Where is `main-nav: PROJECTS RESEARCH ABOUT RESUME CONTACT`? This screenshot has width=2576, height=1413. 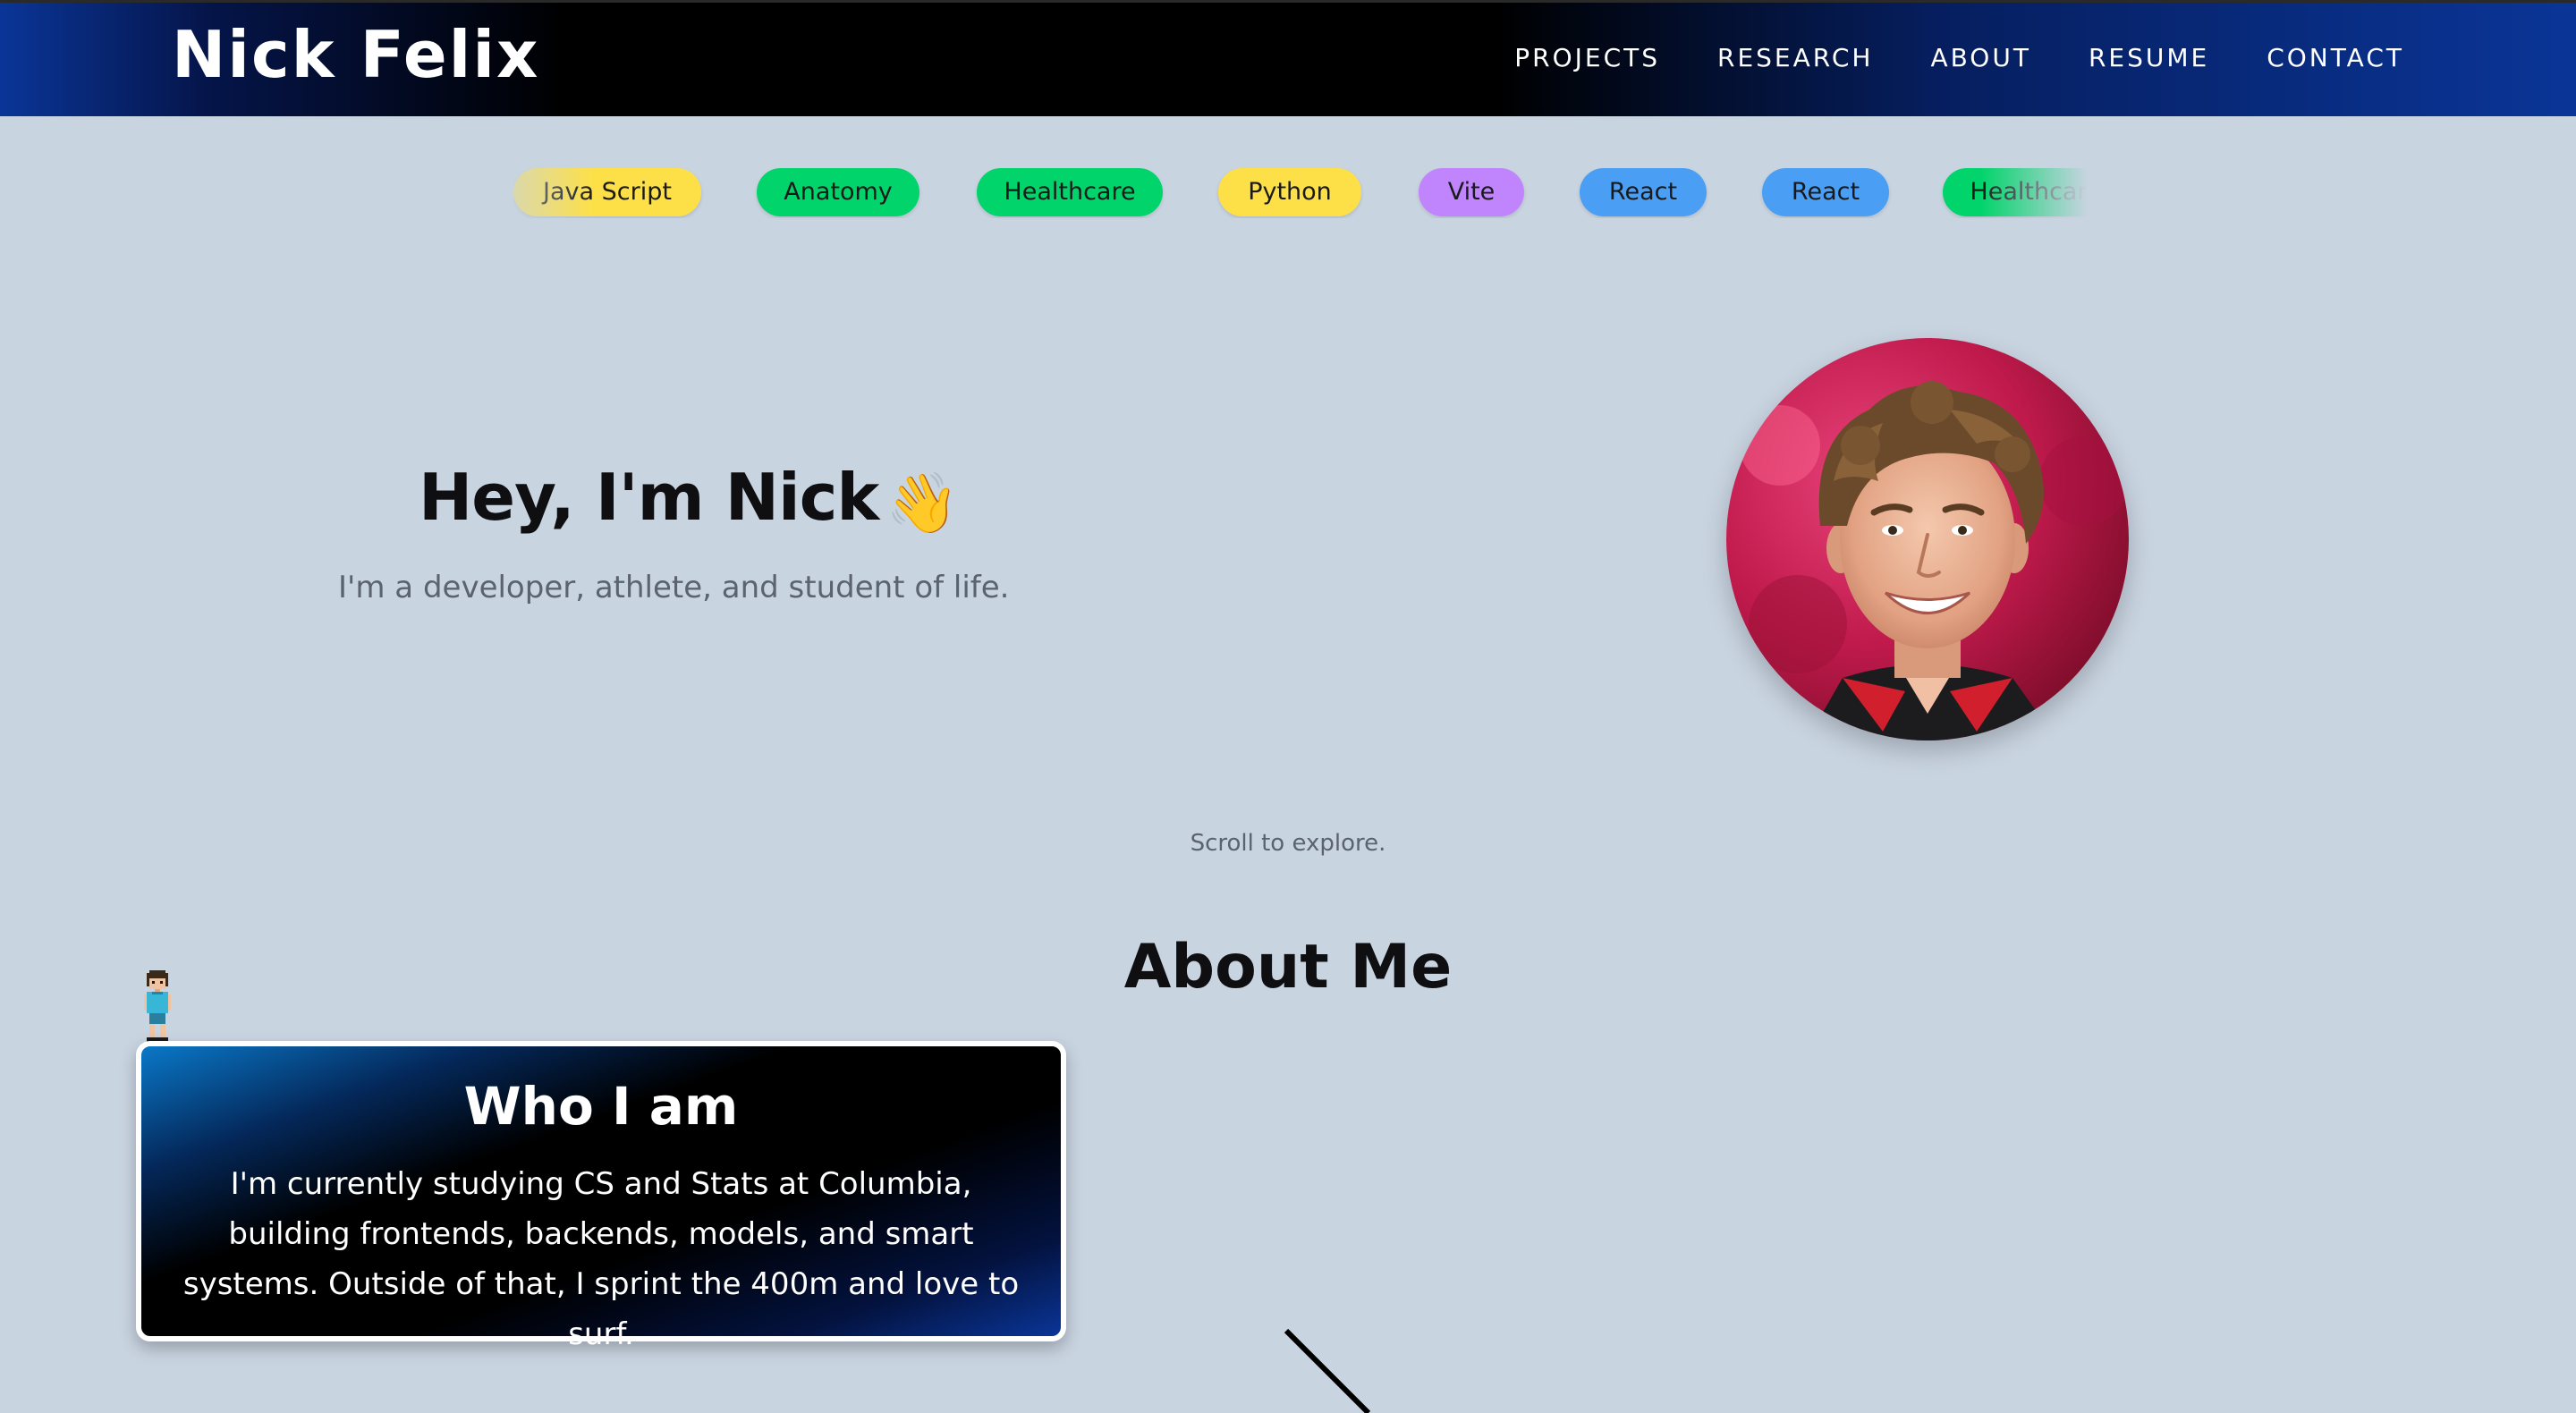
main-nav: PROJECTS RESEARCH ABOUT RESUME CONTACT is located at coordinates (1930, 58).